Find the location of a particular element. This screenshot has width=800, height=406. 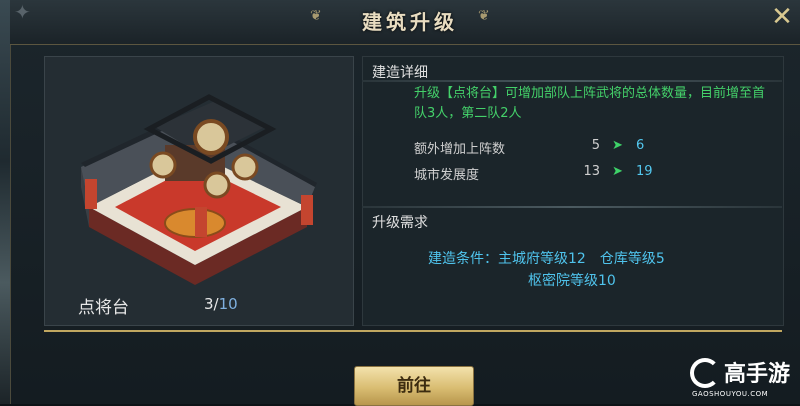

watermark: 高手游 GAOSHOUYOU.COM is located at coordinates (744, 379).